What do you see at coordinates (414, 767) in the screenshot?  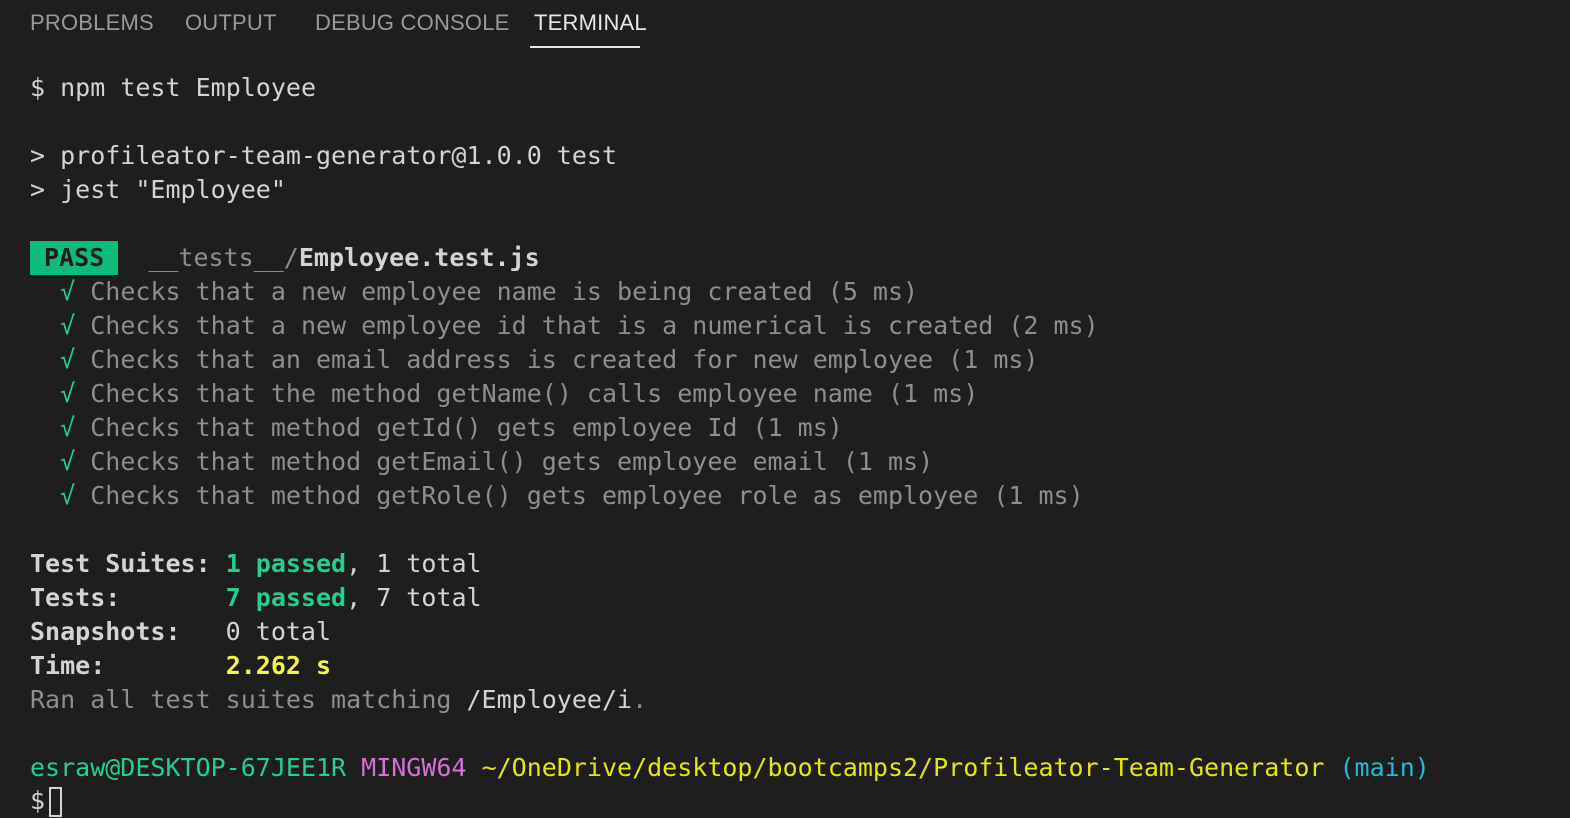 I see `prompt-shell: MINGW64` at bounding box center [414, 767].